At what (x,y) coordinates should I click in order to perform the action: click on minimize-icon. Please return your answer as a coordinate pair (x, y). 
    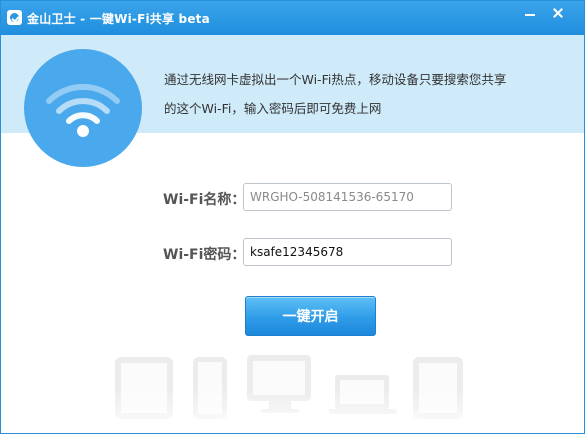
    Looking at the image, I should click on (530, 13).